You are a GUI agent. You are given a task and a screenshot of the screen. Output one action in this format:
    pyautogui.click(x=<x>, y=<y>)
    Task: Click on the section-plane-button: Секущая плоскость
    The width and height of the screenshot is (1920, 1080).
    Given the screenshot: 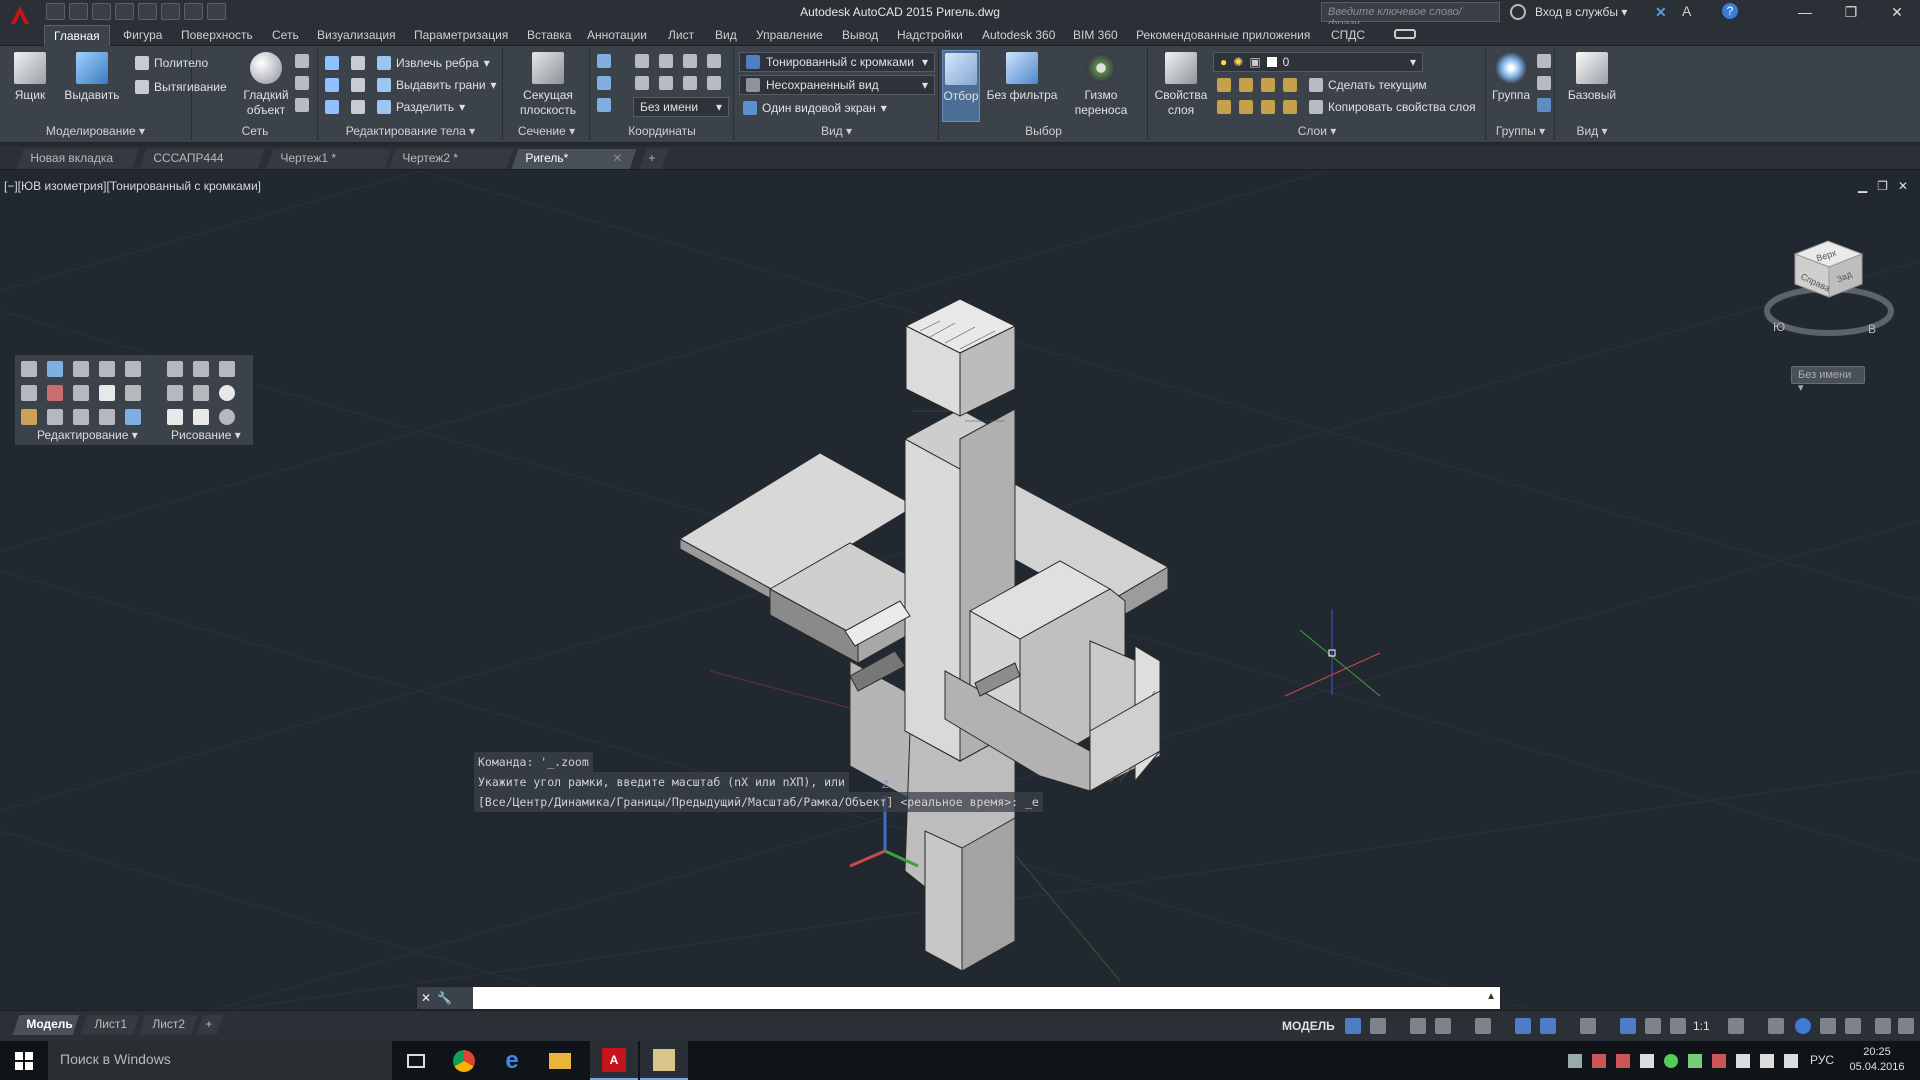 What is the action you would take?
    pyautogui.click(x=548, y=85)
    